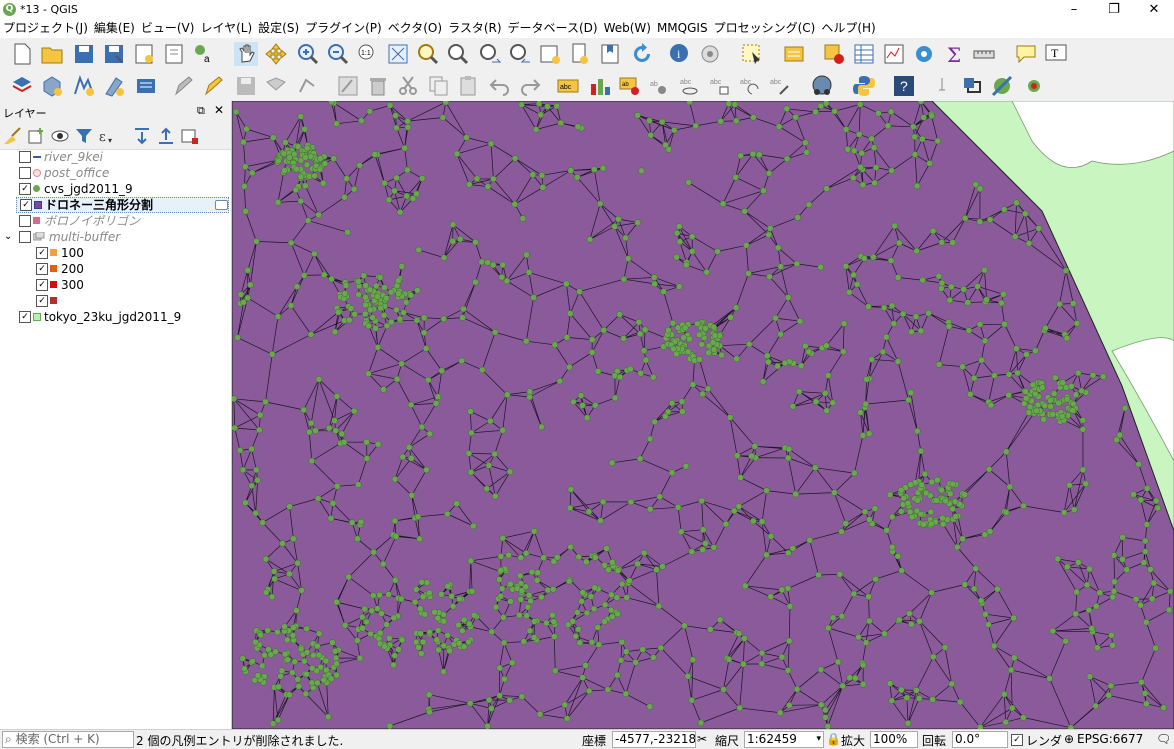 The image size is (1174, 749). What do you see at coordinates (343, 28) in the screenshot?
I see `menu-plugins: プラグイン(P)` at bounding box center [343, 28].